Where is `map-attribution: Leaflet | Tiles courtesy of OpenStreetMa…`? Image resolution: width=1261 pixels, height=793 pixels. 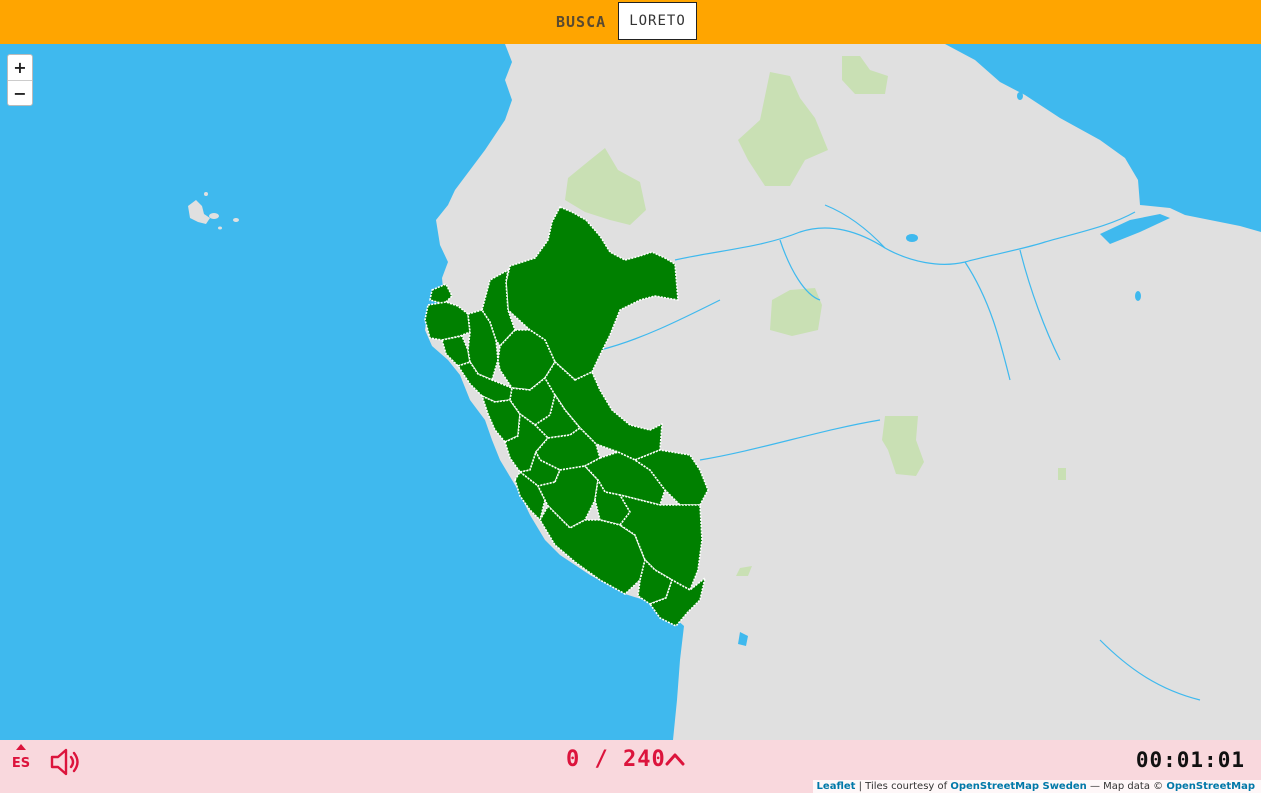
map-attribution: Leaflet | Tiles courtesy of OpenStreetMa… is located at coordinates (1036, 786).